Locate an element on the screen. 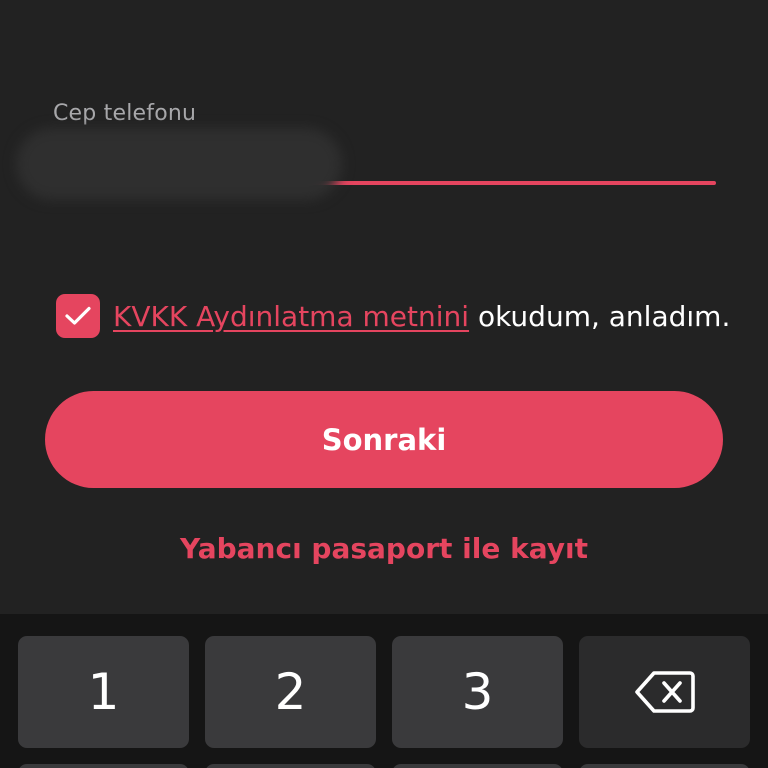 Image resolution: width=768 pixels, height=768 pixels. consent-suffix: okudum, anladım. is located at coordinates (600, 316).